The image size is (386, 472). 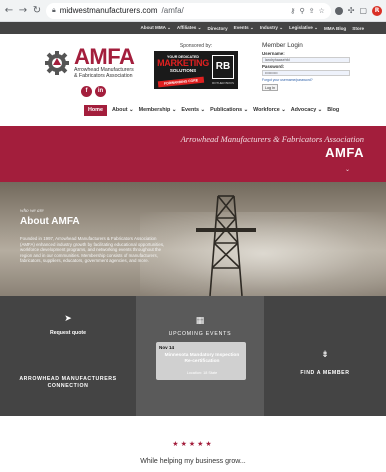 I want to click on calendar-icon: ▦, so click(x=200, y=321).